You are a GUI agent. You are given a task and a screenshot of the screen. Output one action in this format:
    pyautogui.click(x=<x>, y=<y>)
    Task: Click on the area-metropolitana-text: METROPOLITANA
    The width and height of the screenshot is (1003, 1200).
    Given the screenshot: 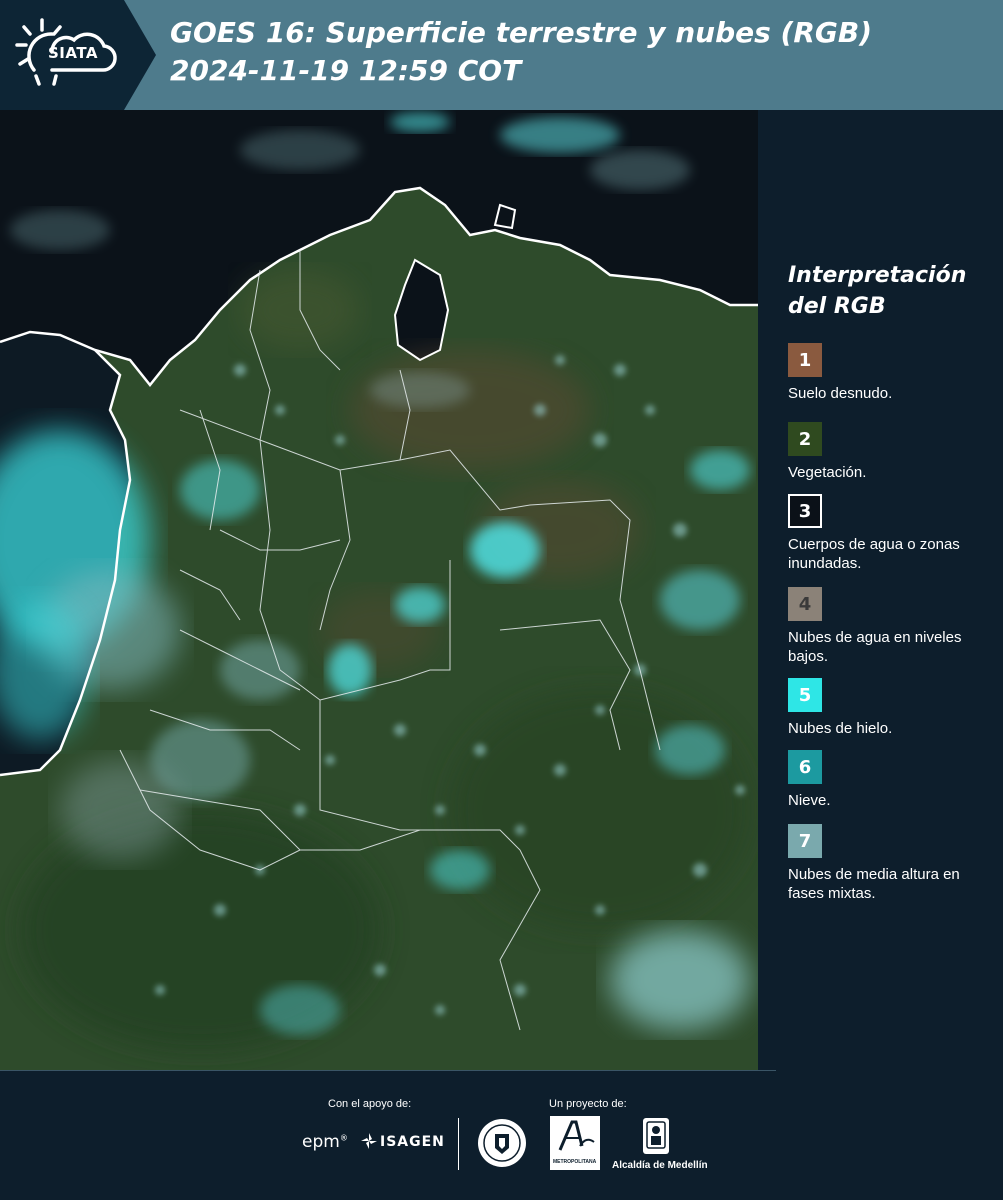 What is the action you would take?
    pyautogui.click(x=575, y=1162)
    